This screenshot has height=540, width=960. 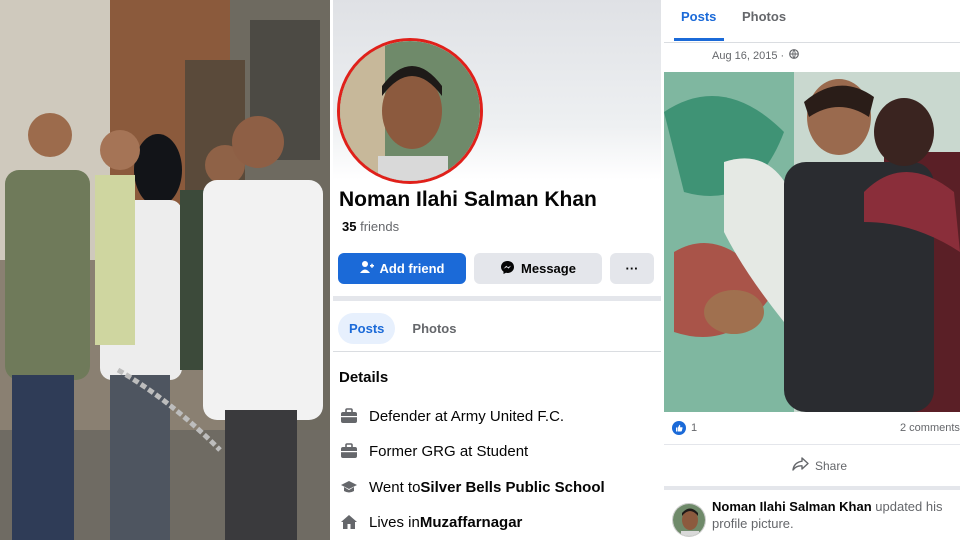 I want to click on post-date: Aug 16, 2015 ·, so click(x=748, y=55).